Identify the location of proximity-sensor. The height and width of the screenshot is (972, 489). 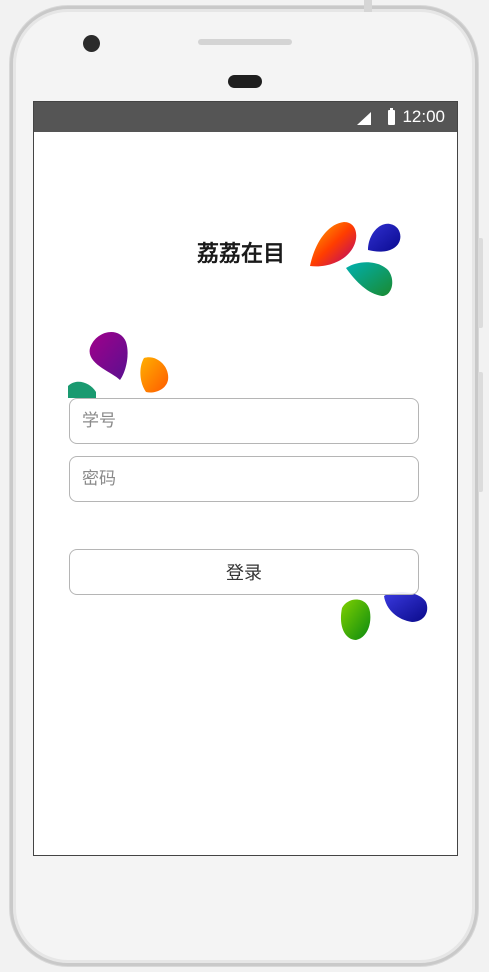
(245, 81).